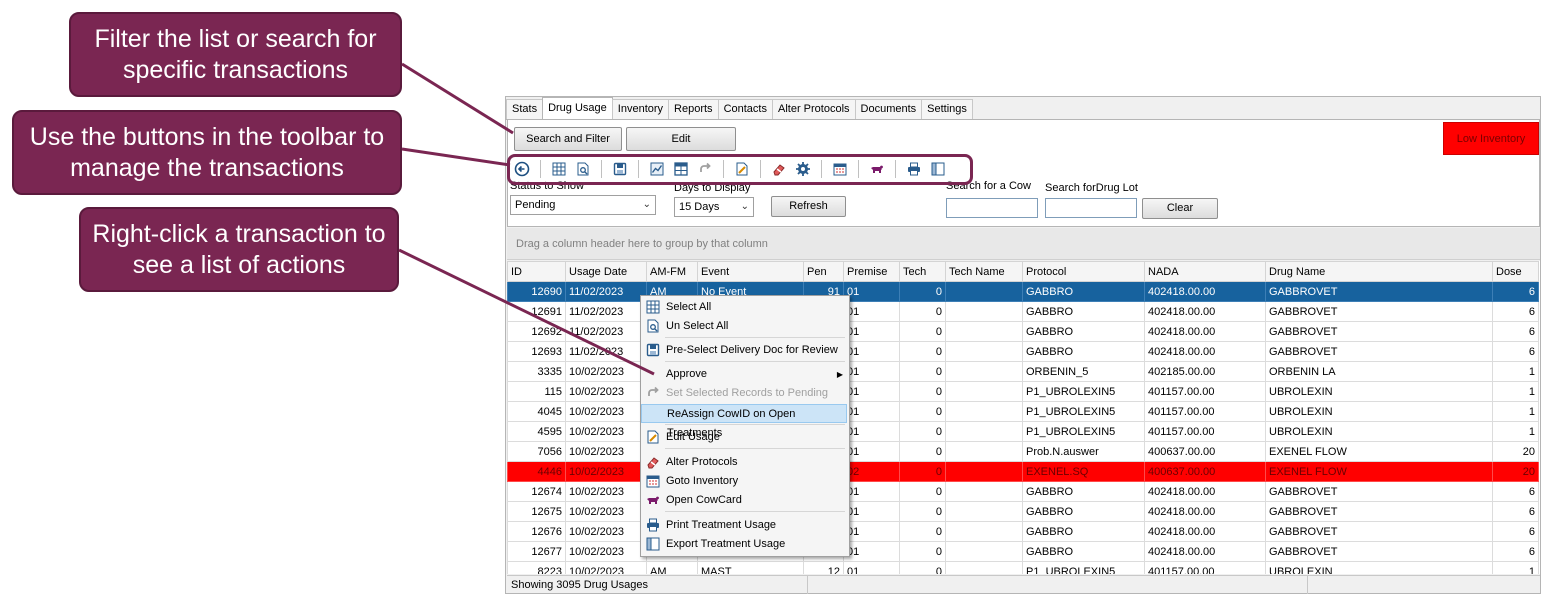 The height and width of the screenshot is (596, 1545). What do you see at coordinates (606, 271) in the screenshot?
I see `column-header-usage-date: Usage Date` at bounding box center [606, 271].